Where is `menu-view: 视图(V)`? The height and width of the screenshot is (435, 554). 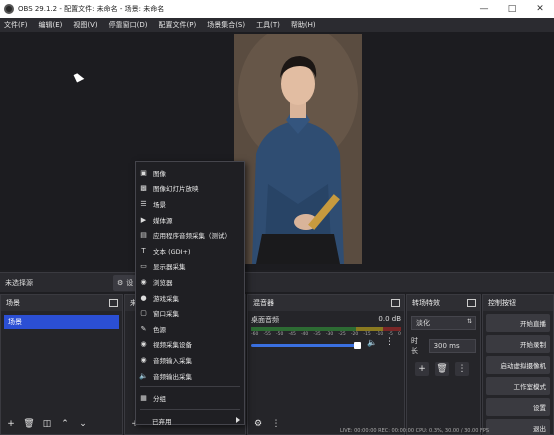 menu-view: 视图(V) is located at coordinates (85, 25).